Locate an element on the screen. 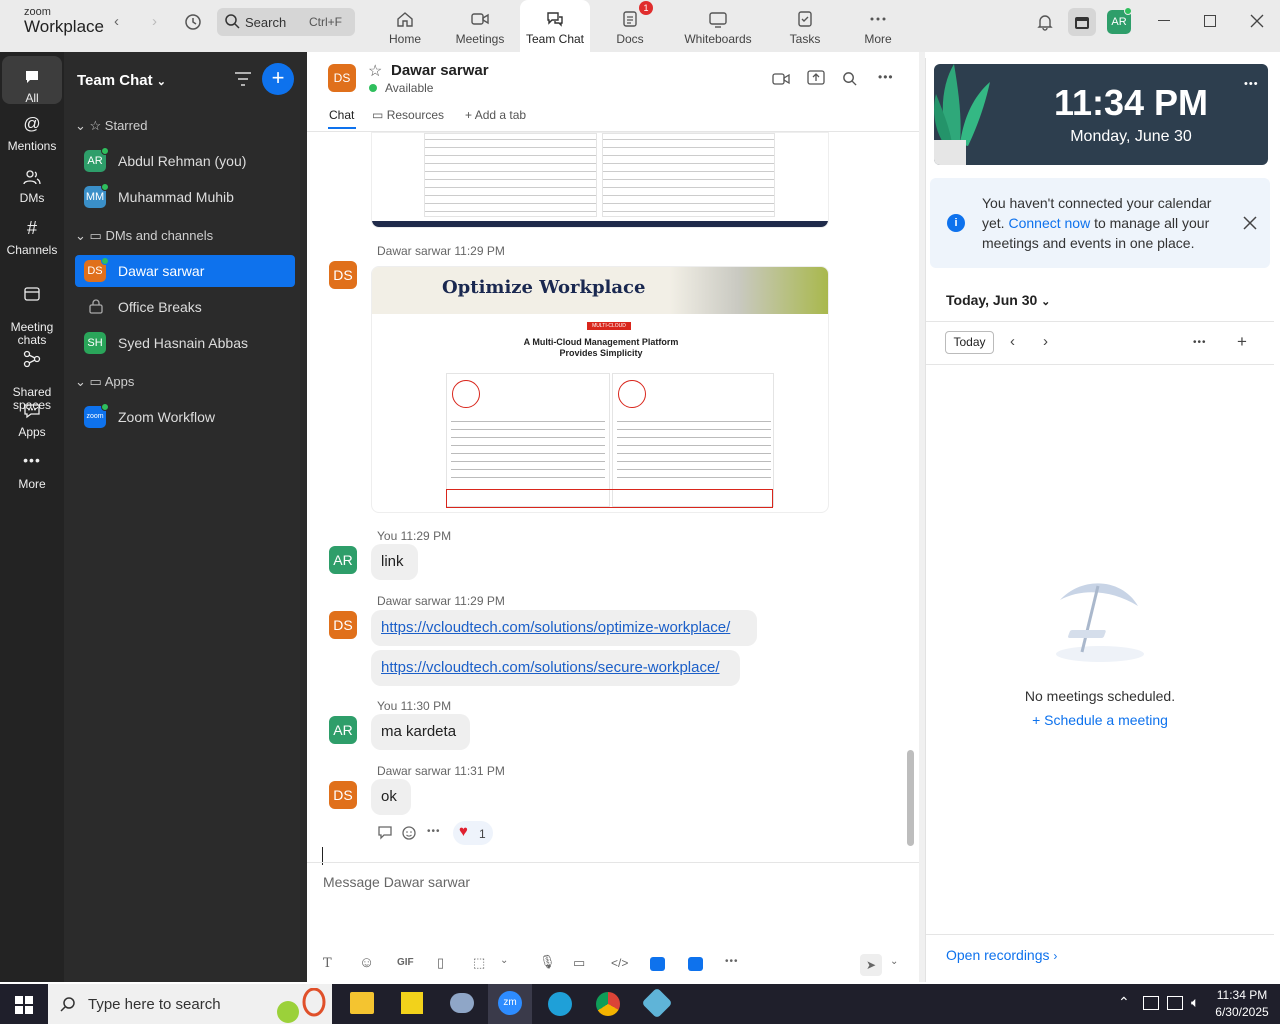 Image resolution: width=1280 pixels, height=1024 pixels. sidebar-item-muhammad-muhib: MM Muhammad Muhib is located at coordinates (185, 197).